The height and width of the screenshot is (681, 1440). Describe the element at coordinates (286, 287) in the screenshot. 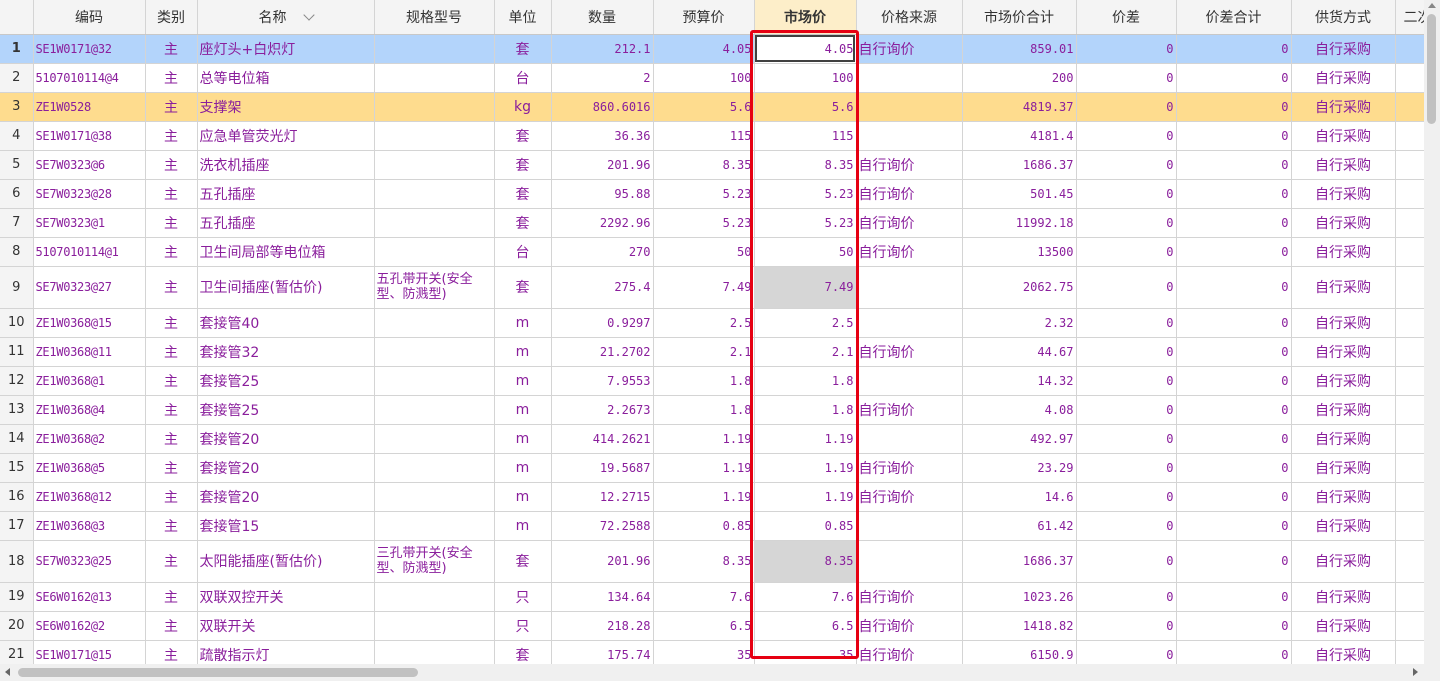

I see `name-cell: 卫生间插座(暂估价)` at that location.